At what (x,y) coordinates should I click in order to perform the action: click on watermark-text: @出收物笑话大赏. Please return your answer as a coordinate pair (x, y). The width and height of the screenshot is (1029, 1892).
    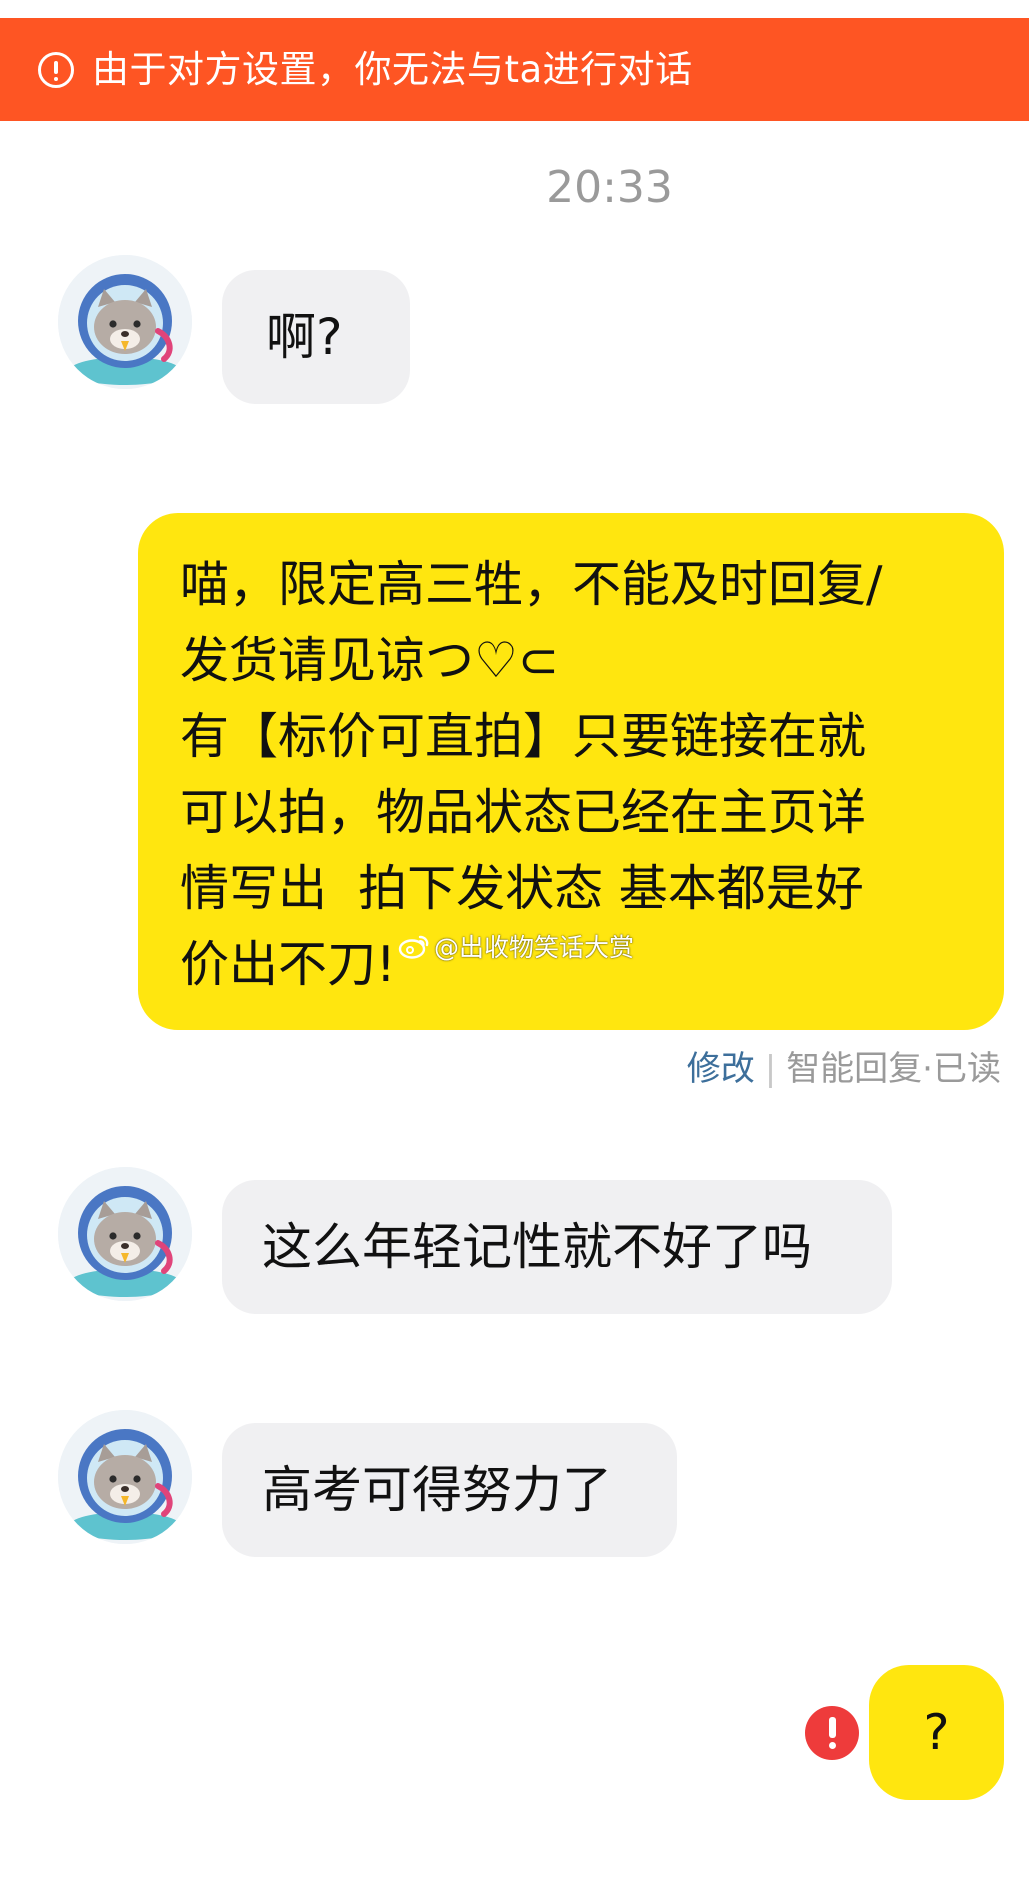
    Looking at the image, I should click on (534, 947).